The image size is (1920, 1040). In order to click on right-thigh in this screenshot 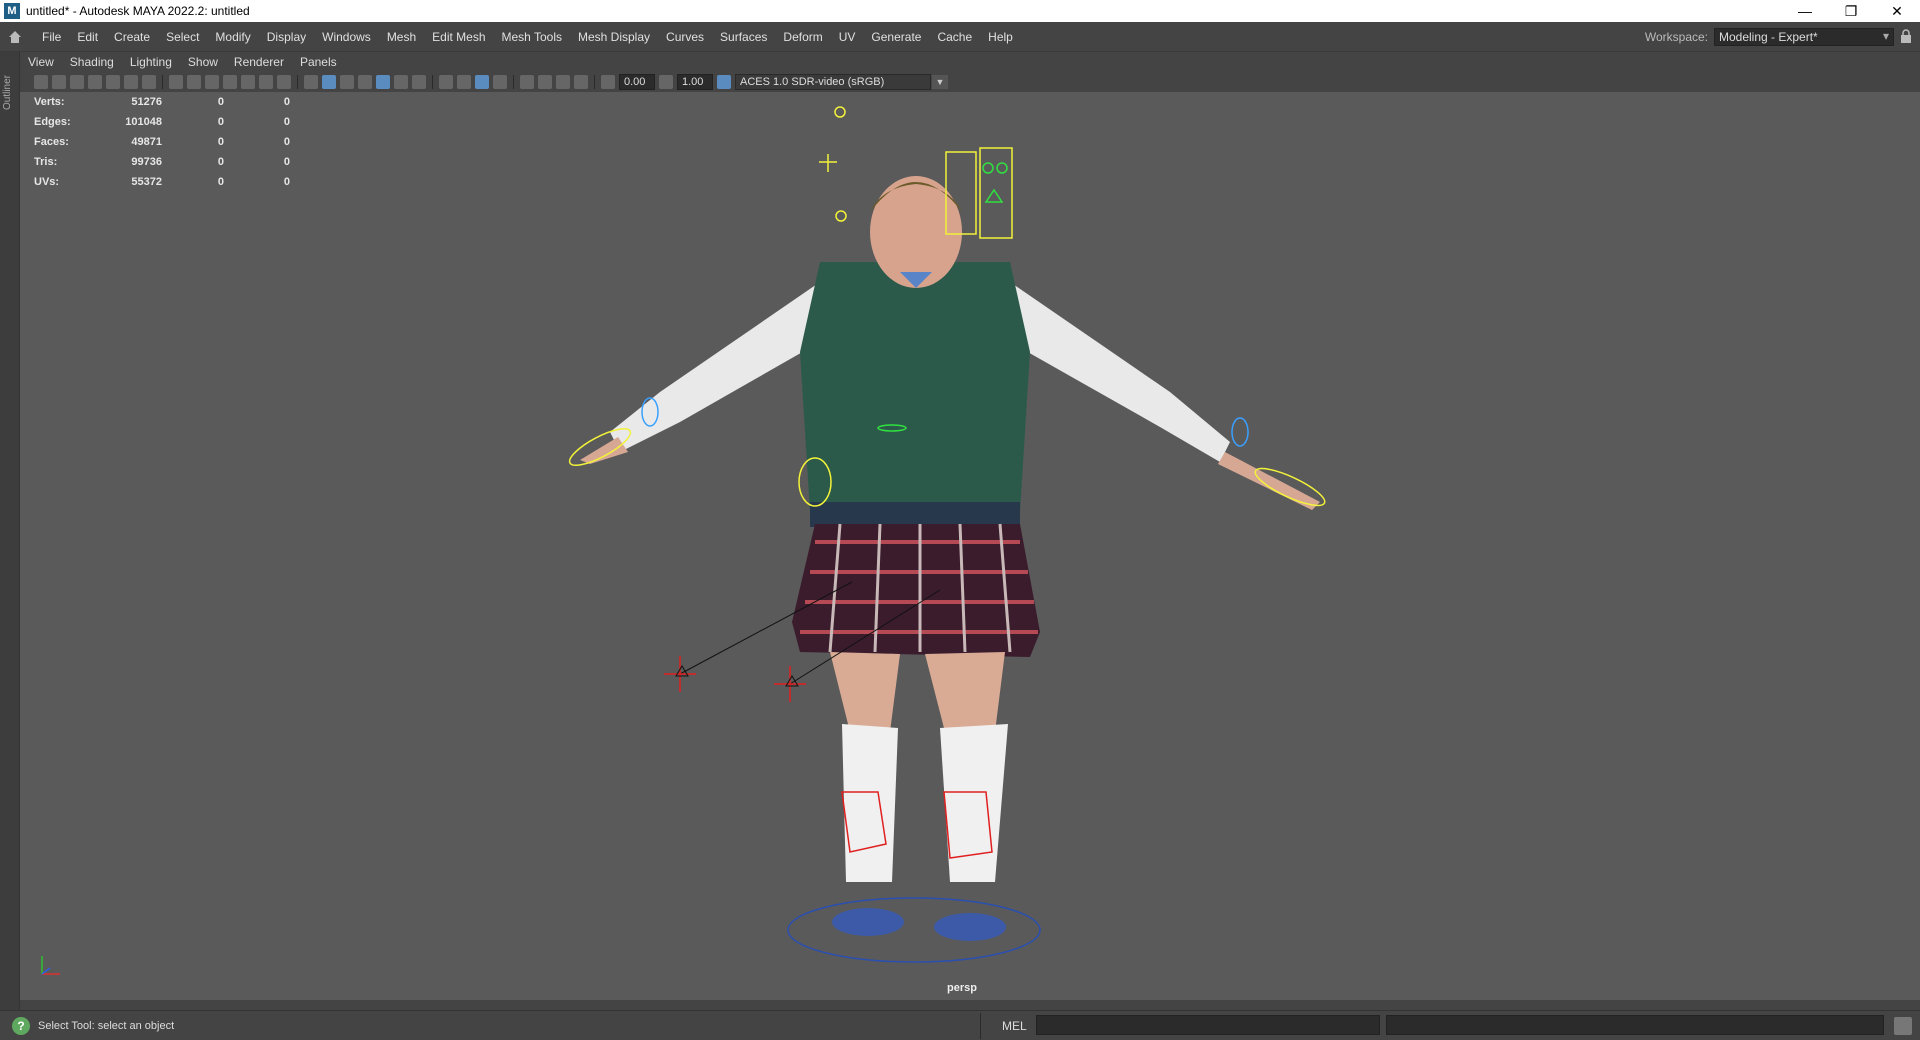, I will do `click(965, 692)`.